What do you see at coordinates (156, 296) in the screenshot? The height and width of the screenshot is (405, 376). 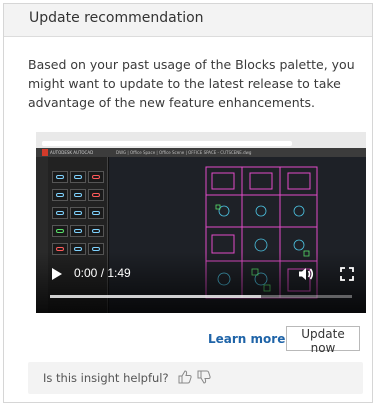 I see `video-progress-fill` at bounding box center [156, 296].